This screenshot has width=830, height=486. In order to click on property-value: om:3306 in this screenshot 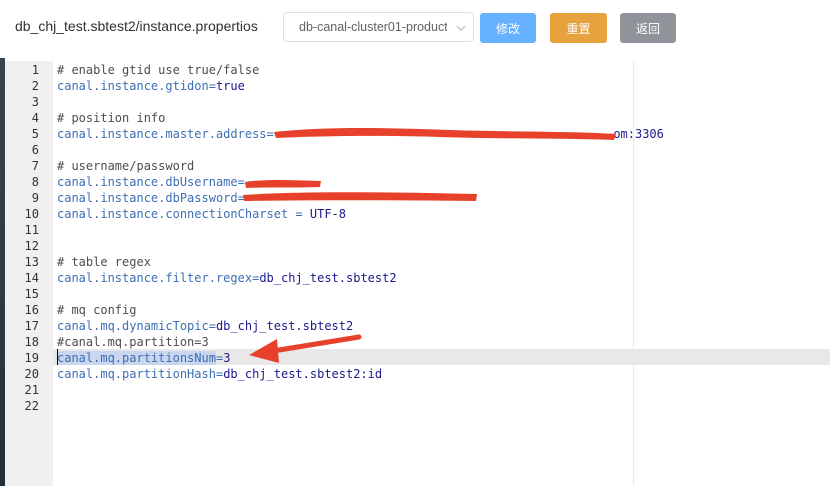, I will do `click(638, 134)`.